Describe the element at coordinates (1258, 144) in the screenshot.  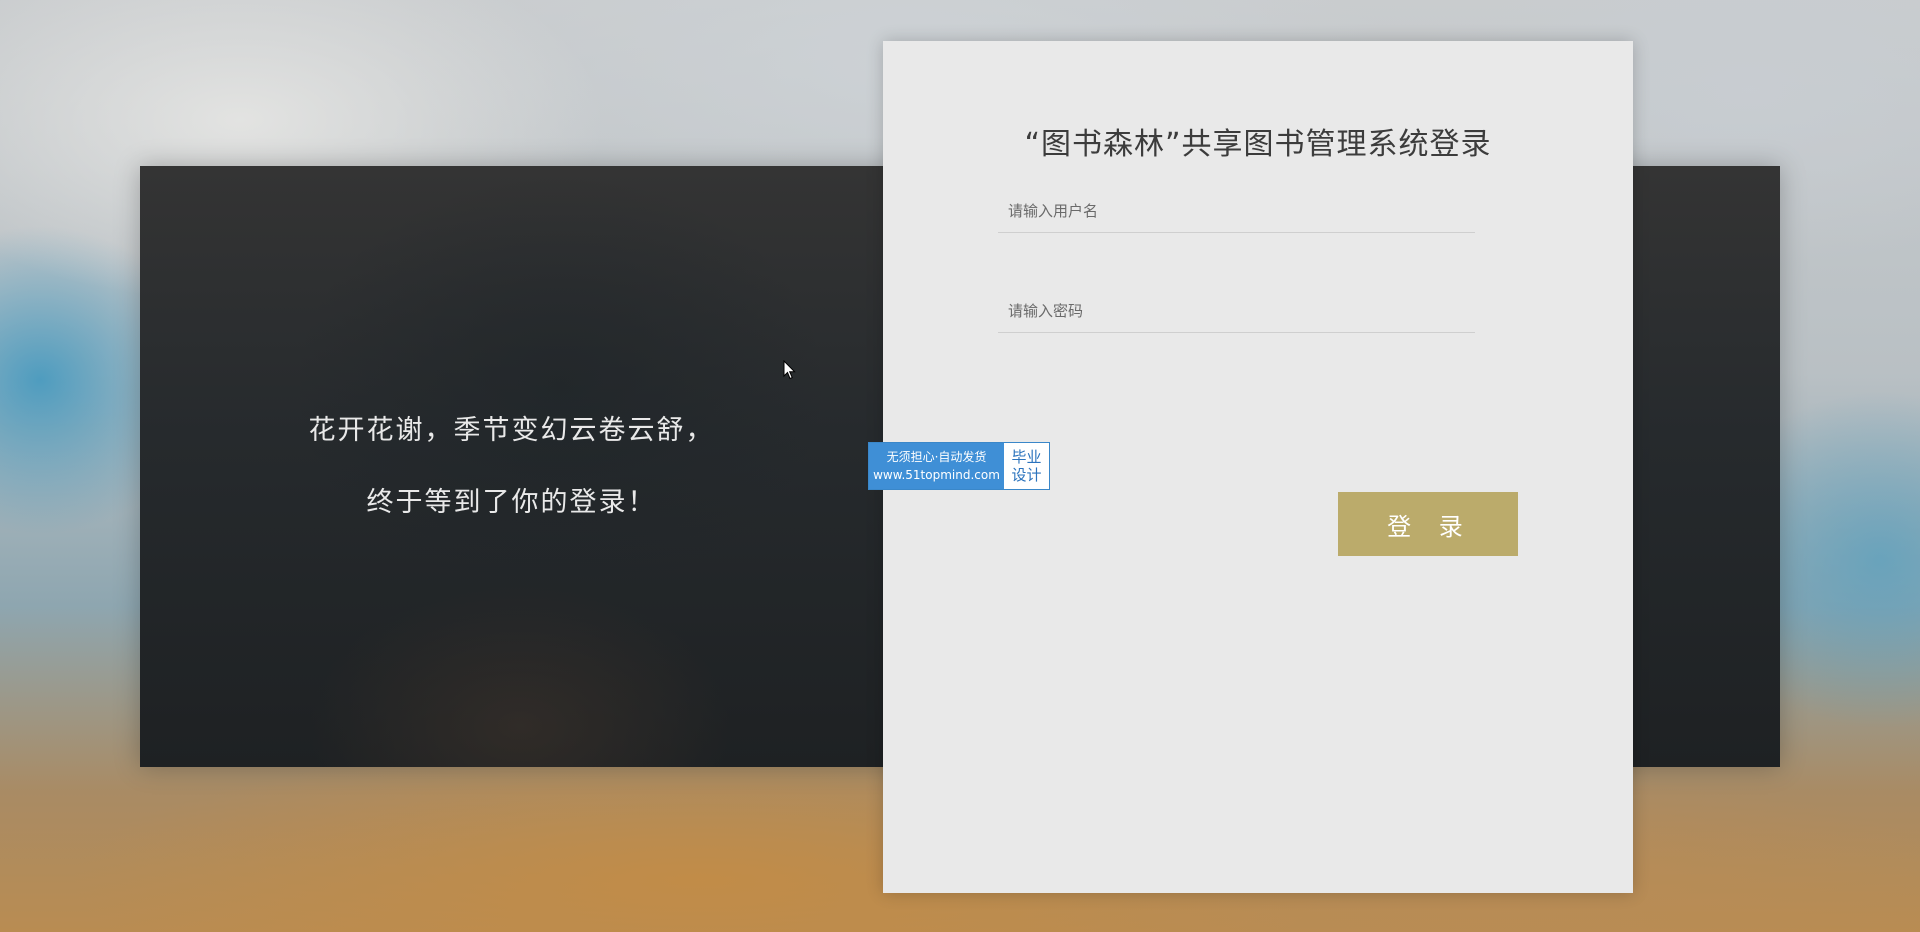
I see `login-title: “图书森林”共享图书管理系统登录` at that location.